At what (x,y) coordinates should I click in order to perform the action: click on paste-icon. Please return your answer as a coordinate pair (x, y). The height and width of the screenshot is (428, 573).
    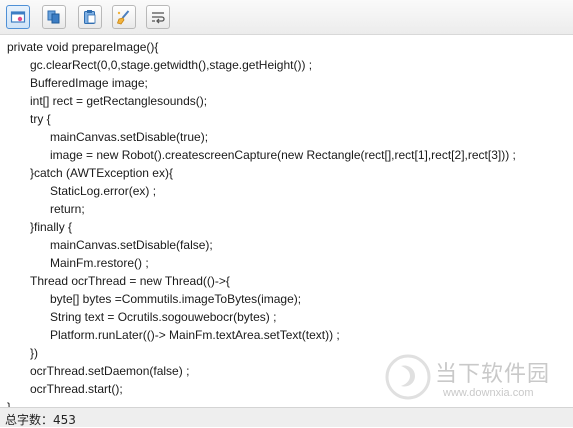
    Looking at the image, I should click on (90, 17).